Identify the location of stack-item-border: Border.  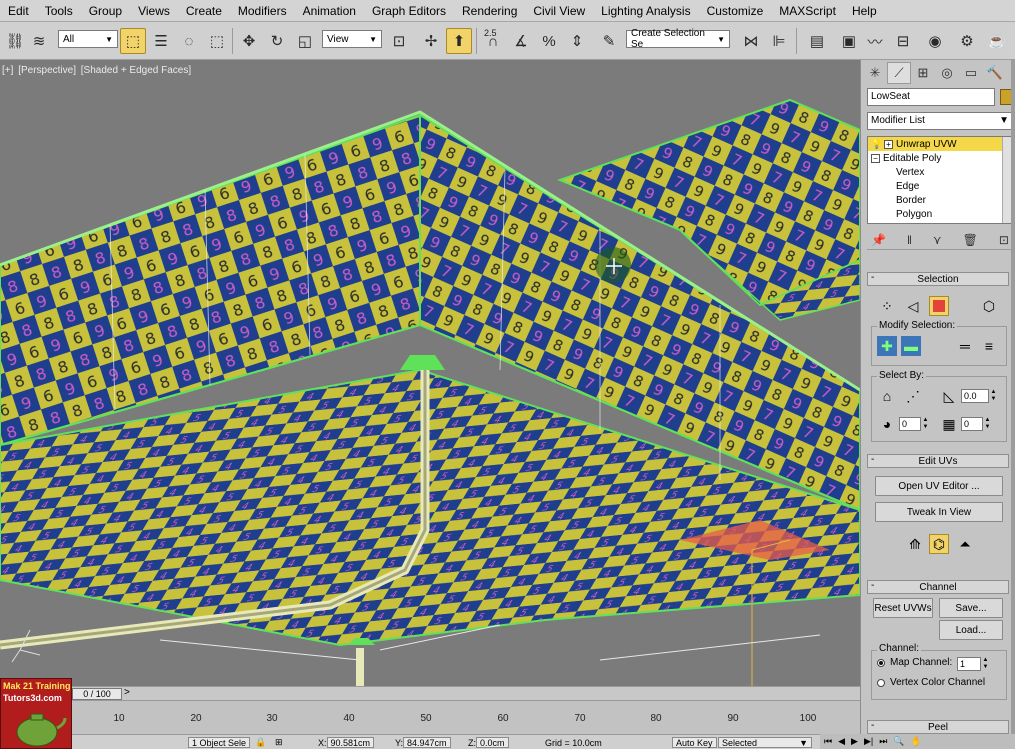
(940, 200).